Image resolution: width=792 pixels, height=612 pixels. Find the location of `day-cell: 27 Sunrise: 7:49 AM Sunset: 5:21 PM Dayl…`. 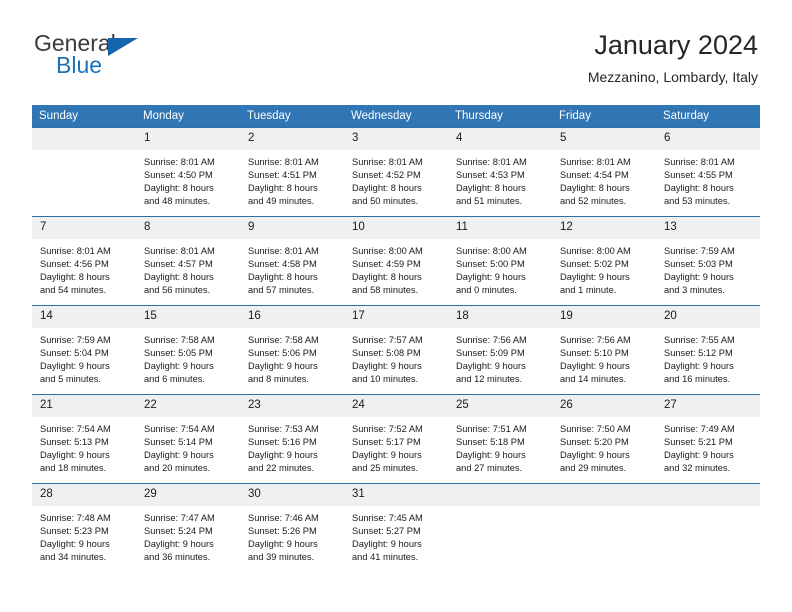

day-cell: 27 Sunrise: 7:49 AM Sunset: 5:21 PM Dayl… is located at coordinates (708, 439).